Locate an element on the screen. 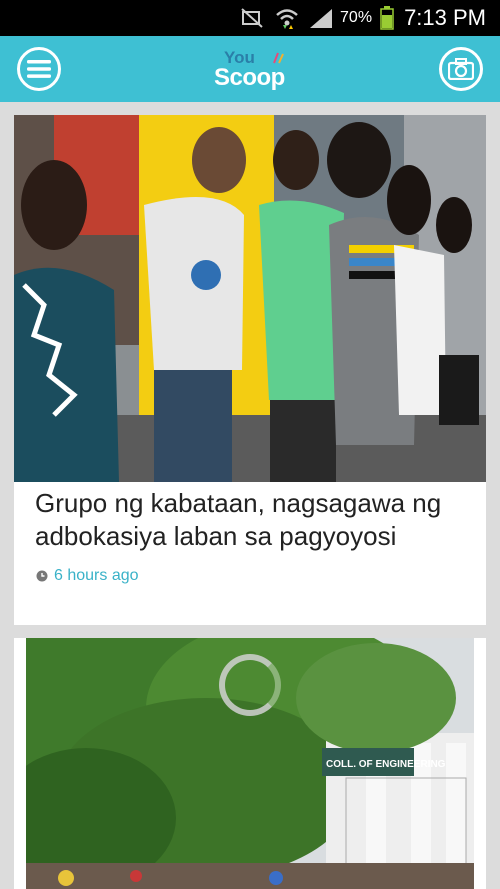 The image size is (500, 889). battery-percent: 70% is located at coordinates (356, 17).